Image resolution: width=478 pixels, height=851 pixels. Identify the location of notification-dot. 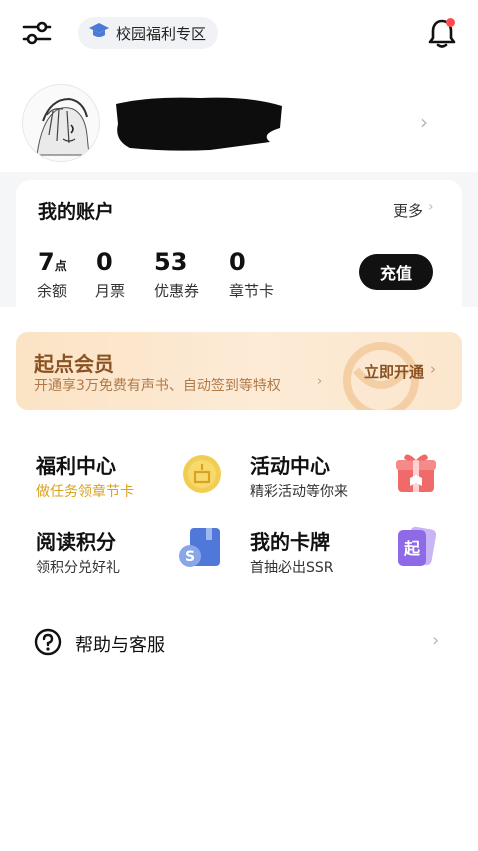
(450, 22).